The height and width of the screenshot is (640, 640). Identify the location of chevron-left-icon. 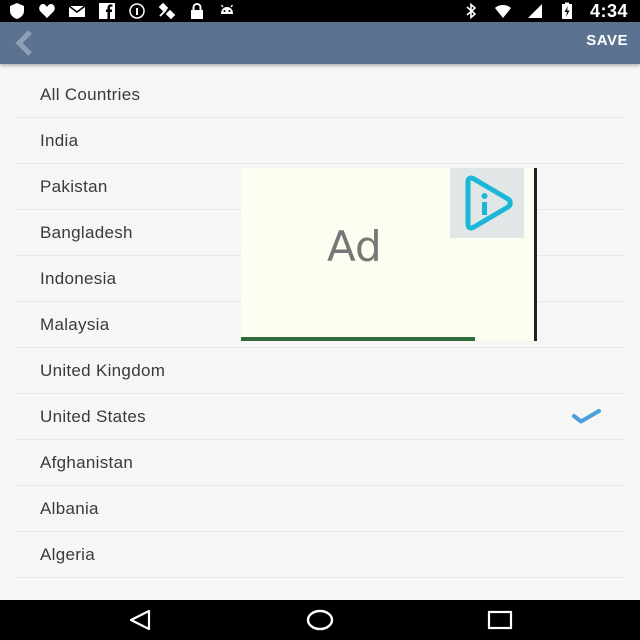
(23, 43).